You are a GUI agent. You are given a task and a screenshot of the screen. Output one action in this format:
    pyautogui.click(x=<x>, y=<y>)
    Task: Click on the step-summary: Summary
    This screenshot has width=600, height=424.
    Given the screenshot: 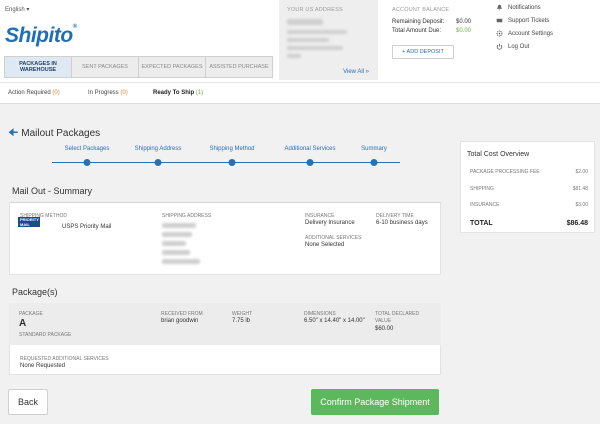 What is the action you would take?
    pyautogui.click(x=374, y=149)
    